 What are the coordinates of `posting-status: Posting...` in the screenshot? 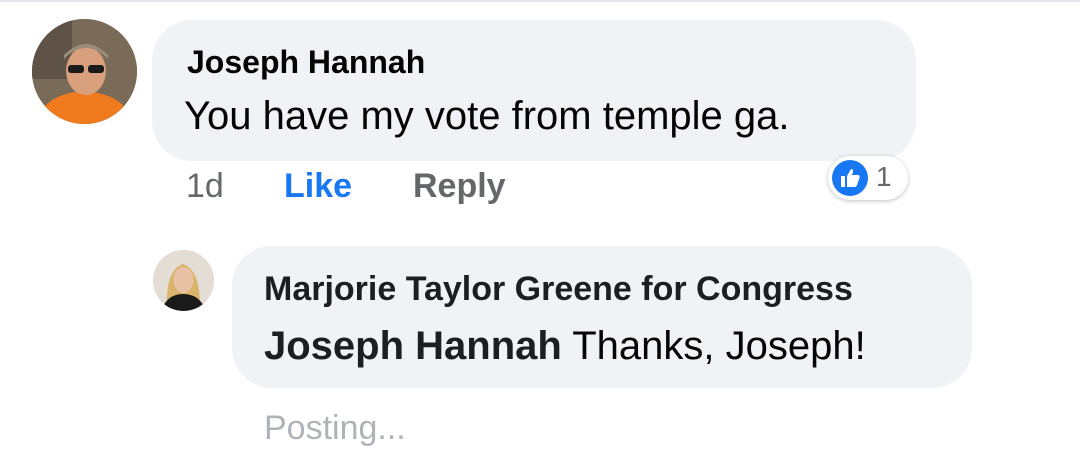 It's located at (335, 428).